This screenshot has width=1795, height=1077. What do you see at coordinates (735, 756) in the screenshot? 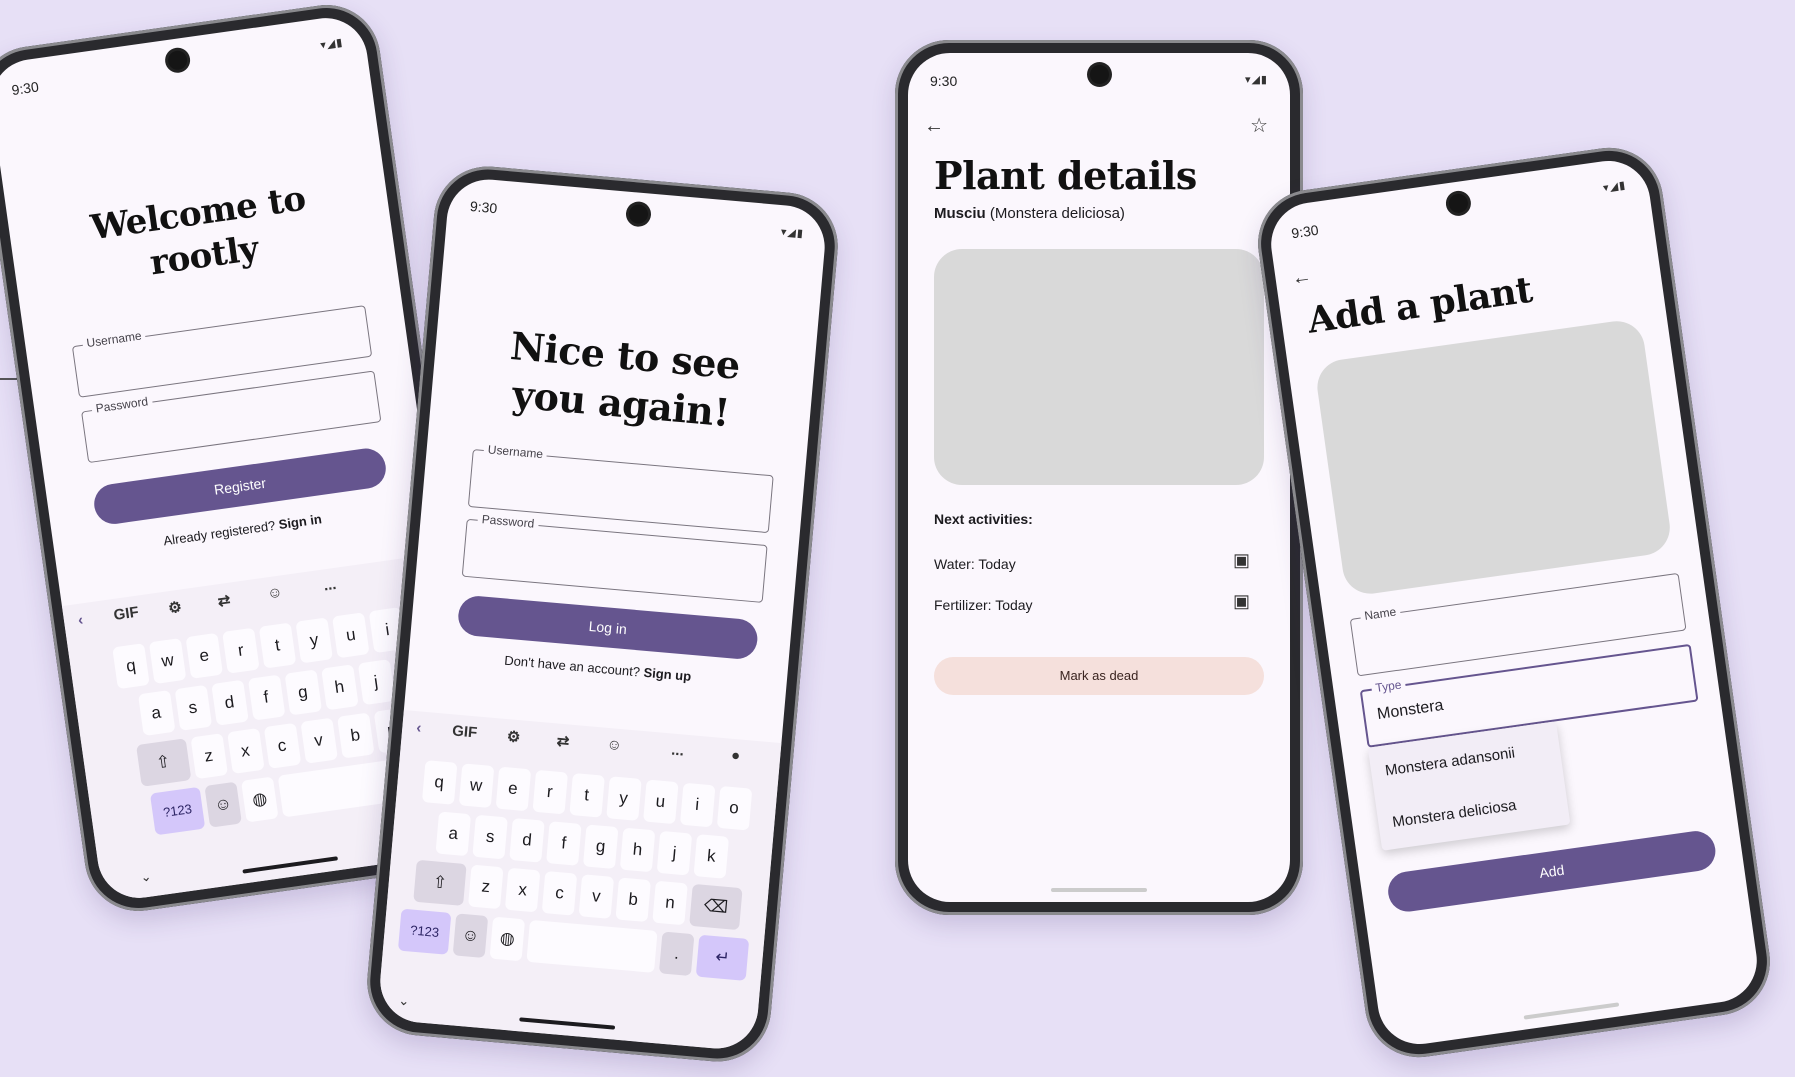
I see `microphone-icon: ●` at bounding box center [735, 756].